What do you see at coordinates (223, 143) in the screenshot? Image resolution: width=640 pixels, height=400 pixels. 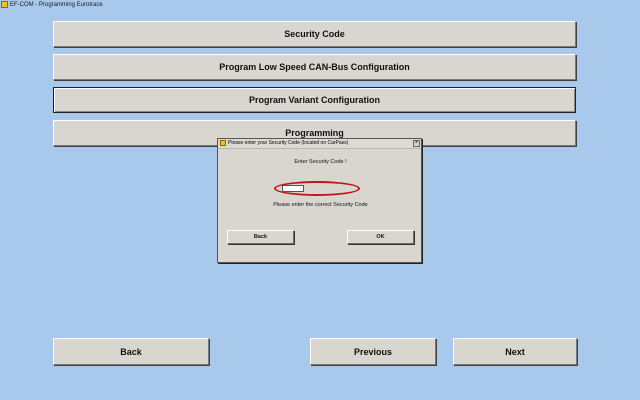 I see `dialog-app-icon` at bounding box center [223, 143].